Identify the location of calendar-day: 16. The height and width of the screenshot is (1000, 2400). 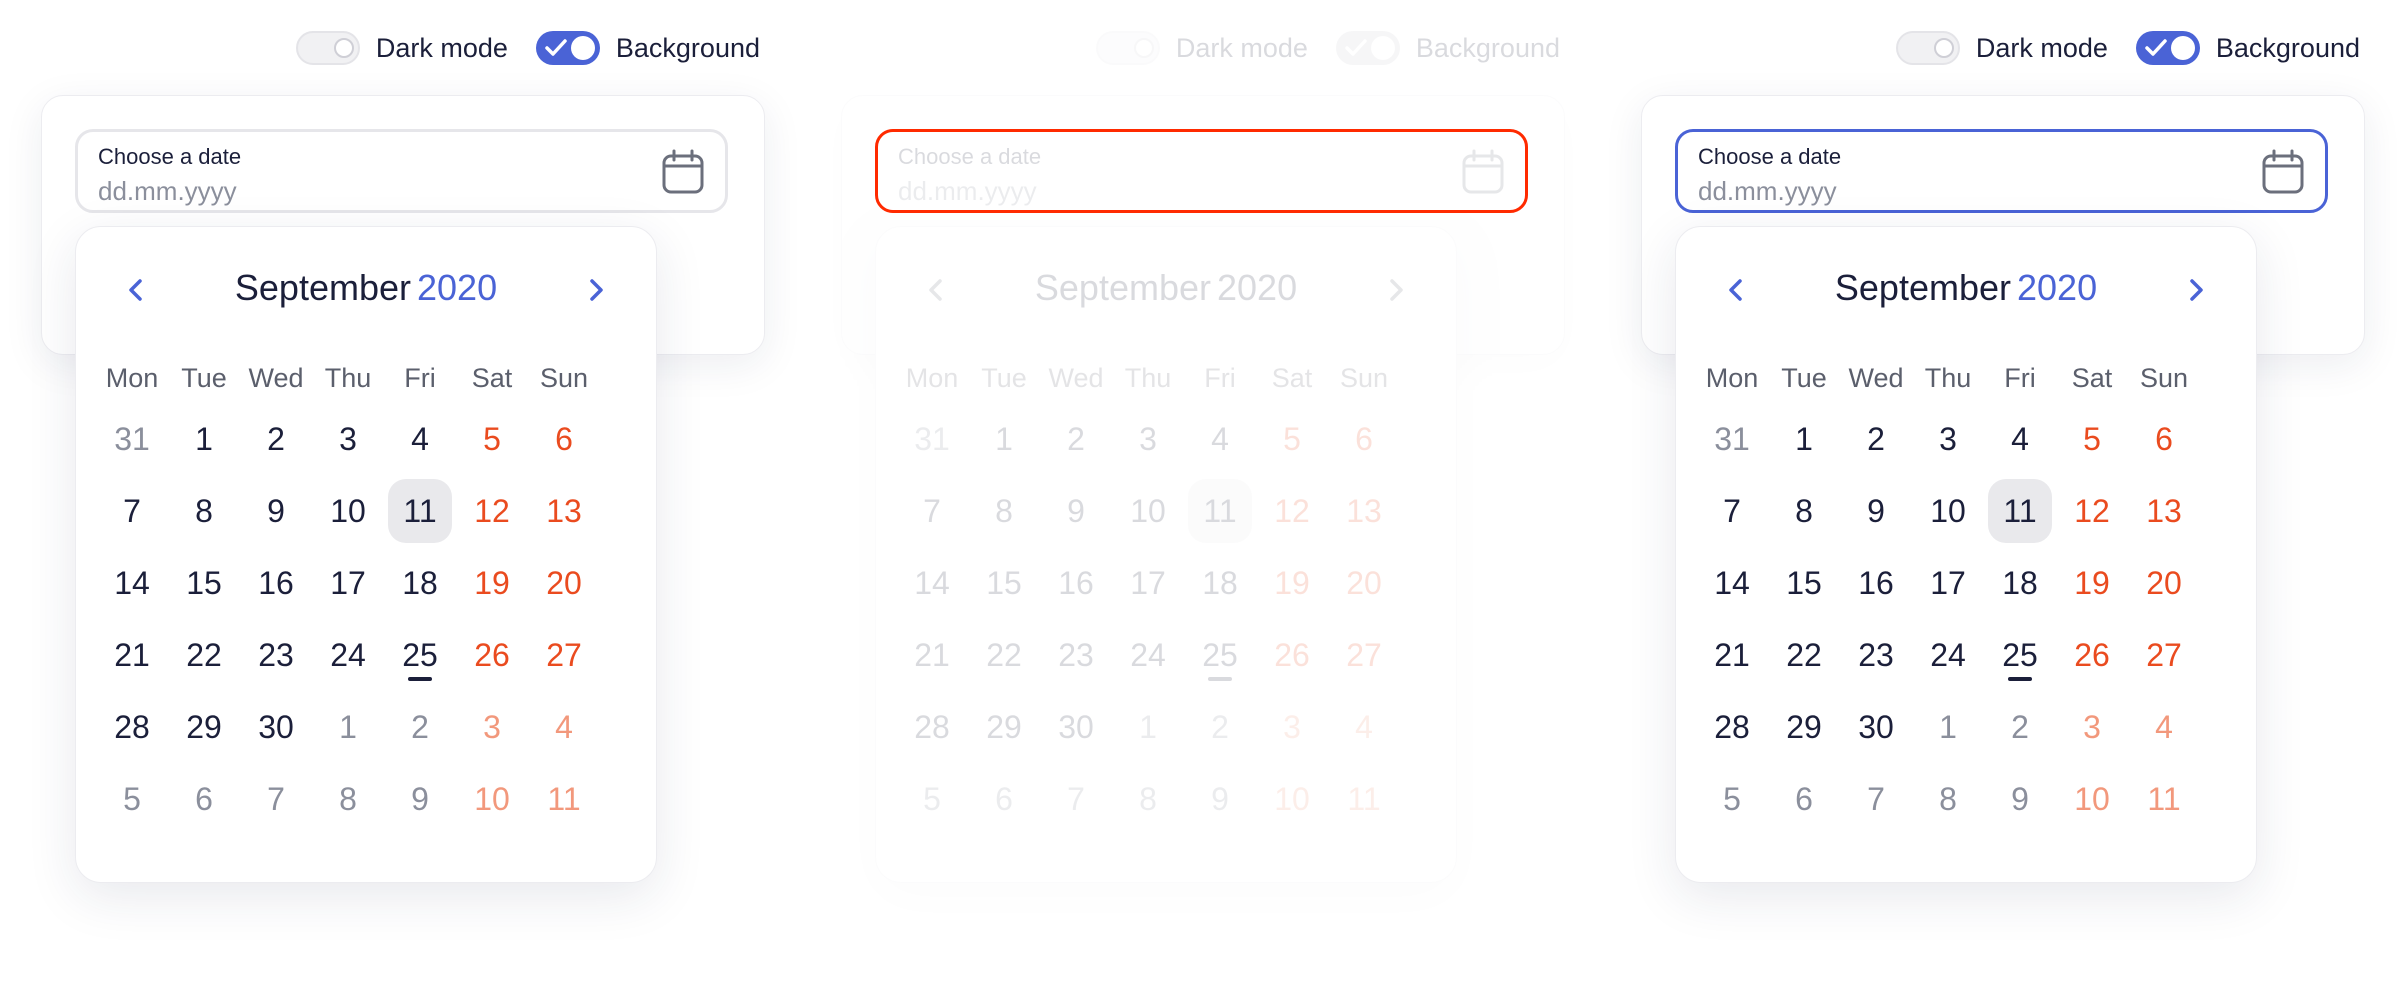
(1076, 583).